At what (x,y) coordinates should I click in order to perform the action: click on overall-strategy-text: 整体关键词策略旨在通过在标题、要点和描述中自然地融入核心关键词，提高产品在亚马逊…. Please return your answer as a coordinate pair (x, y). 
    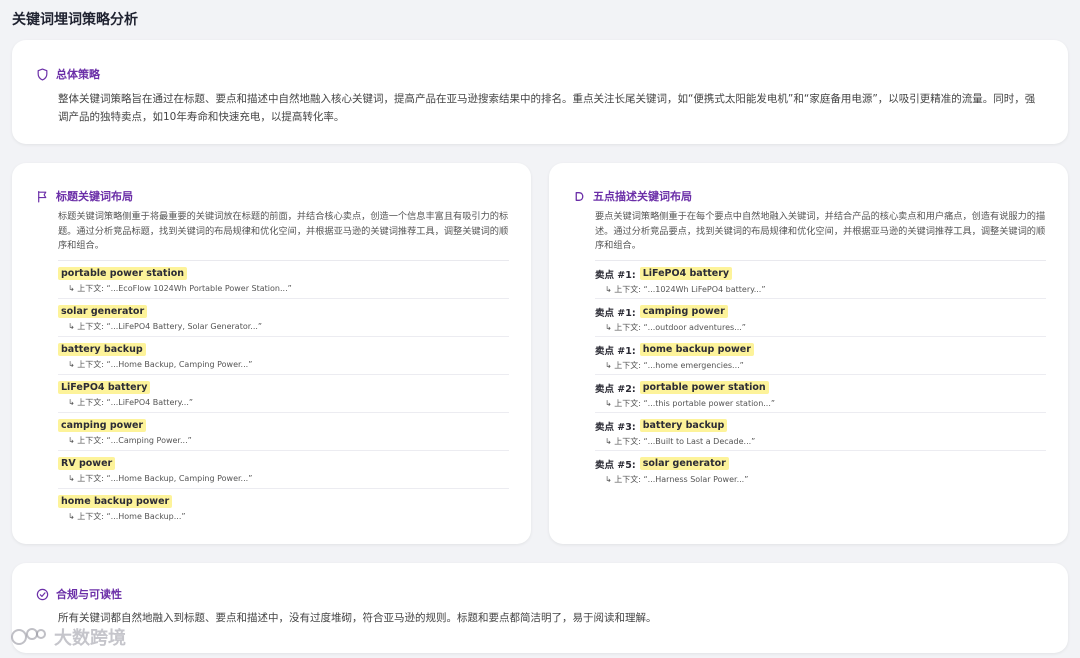
    Looking at the image, I should click on (547, 108).